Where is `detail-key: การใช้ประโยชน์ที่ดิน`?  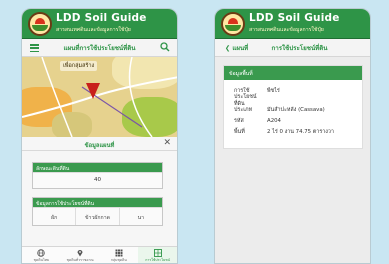
detail-key: การใช้ประโยชน์ที่ดิน is located at coordinates (245, 97).